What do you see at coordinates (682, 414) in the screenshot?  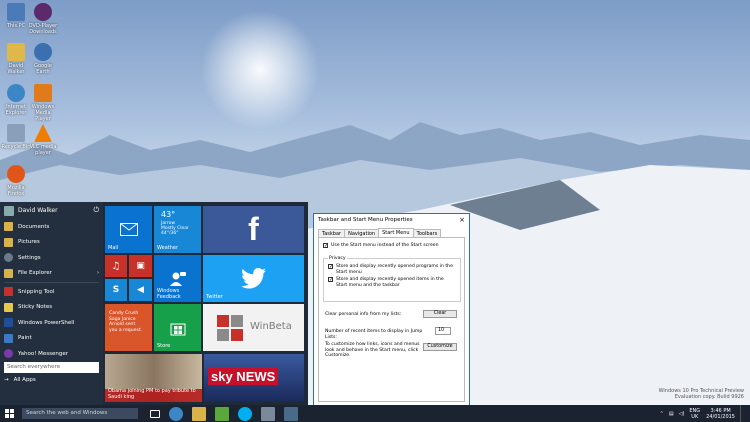 I see `volume-icon: ◁)` at bounding box center [682, 414].